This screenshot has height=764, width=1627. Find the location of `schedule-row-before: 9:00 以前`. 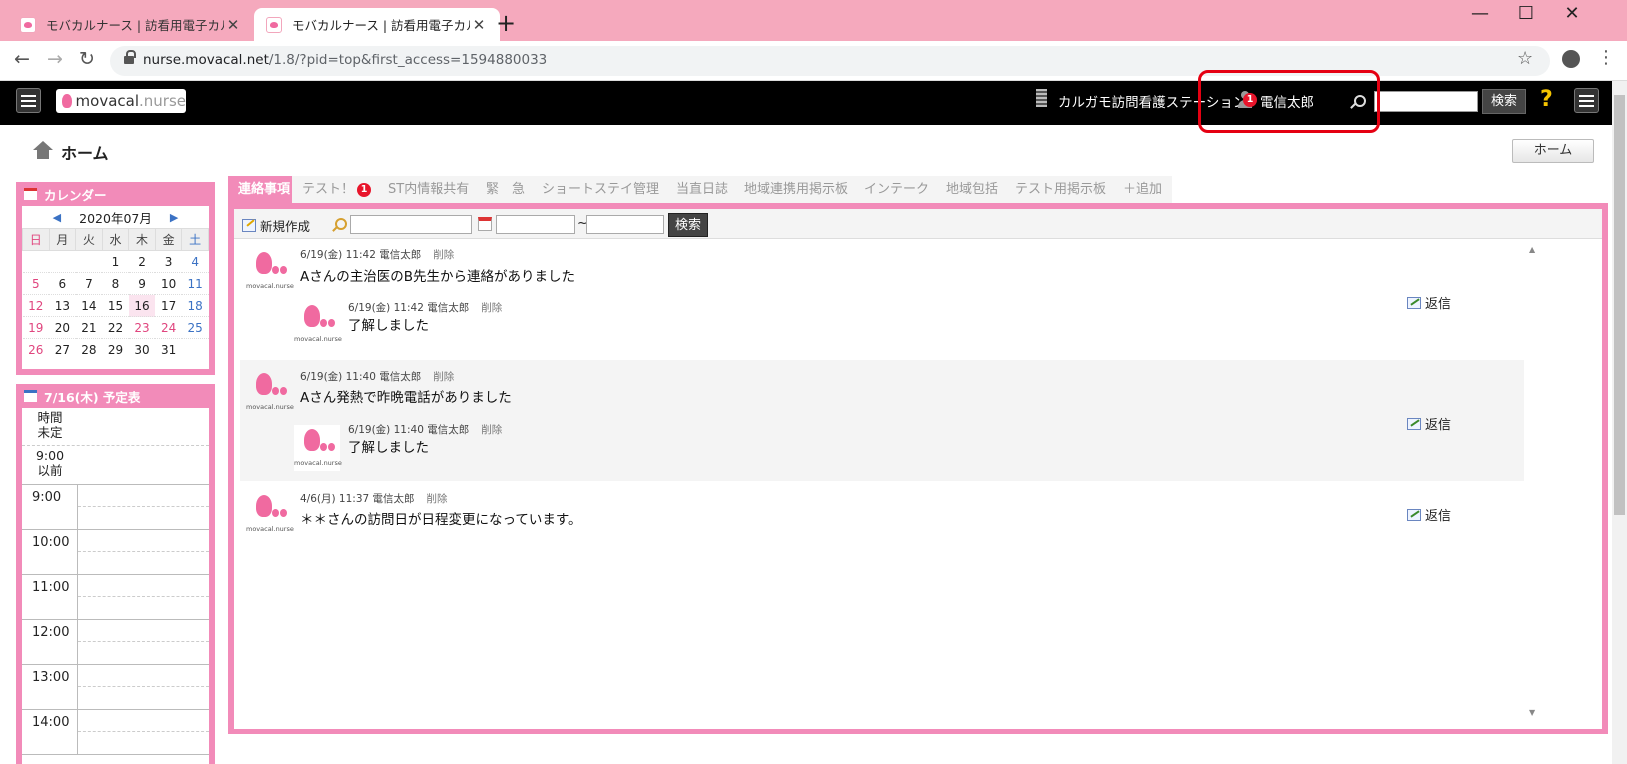

schedule-row-before: 9:00 以前 is located at coordinates (115, 465).